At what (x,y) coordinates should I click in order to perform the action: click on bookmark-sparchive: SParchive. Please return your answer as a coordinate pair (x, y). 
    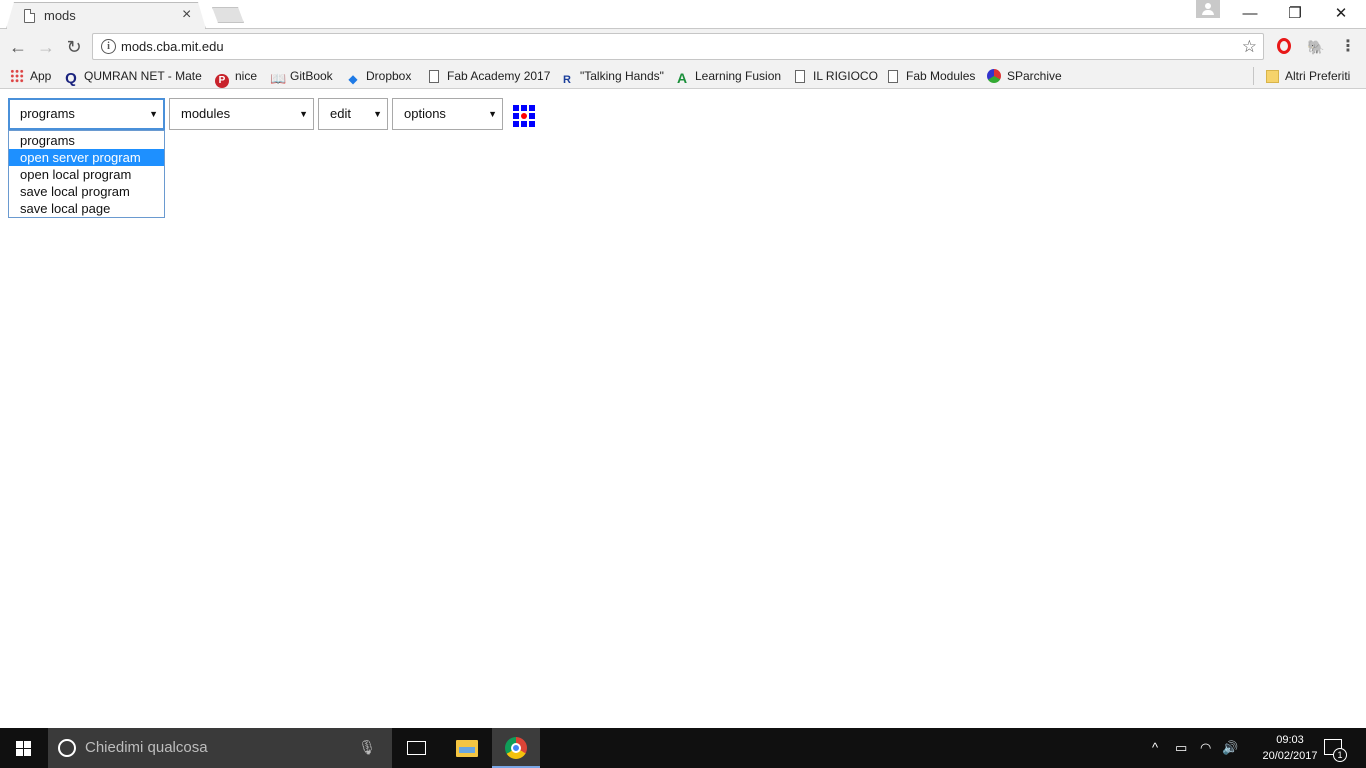
    Looking at the image, I should click on (1024, 77).